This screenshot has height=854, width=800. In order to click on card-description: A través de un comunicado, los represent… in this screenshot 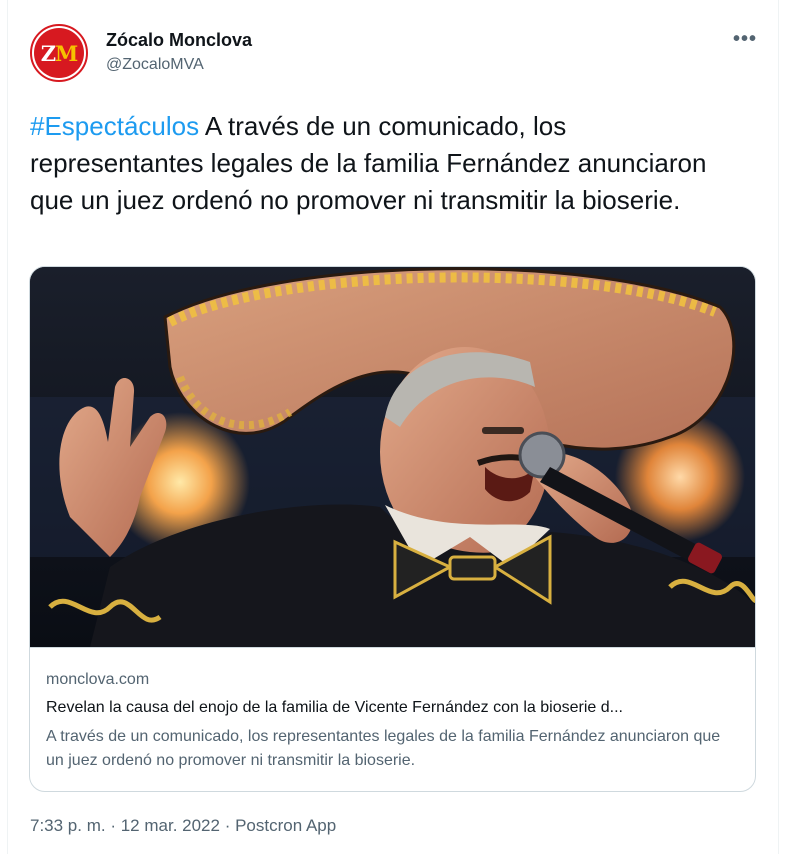, I will do `click(383, 748)`.